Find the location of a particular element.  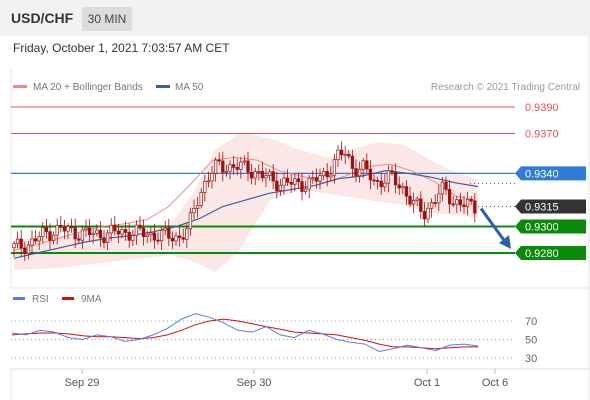

rsi-9ma-line is located at coordinates (244, 334).